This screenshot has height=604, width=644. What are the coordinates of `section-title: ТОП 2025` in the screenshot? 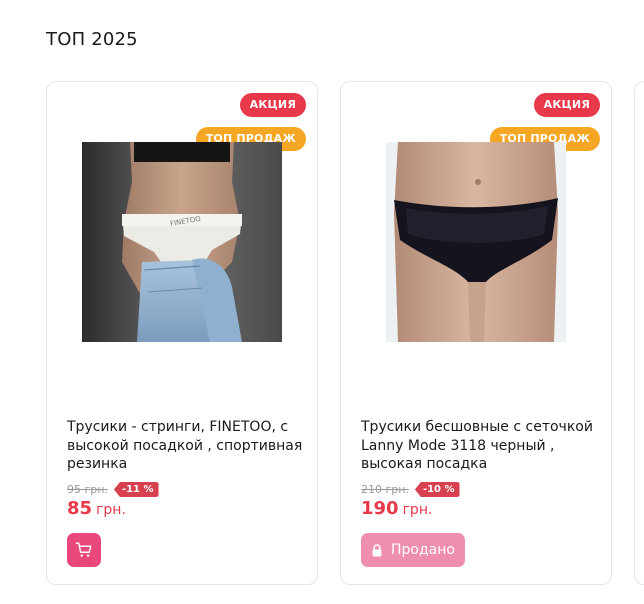 It's located at (92, 39).